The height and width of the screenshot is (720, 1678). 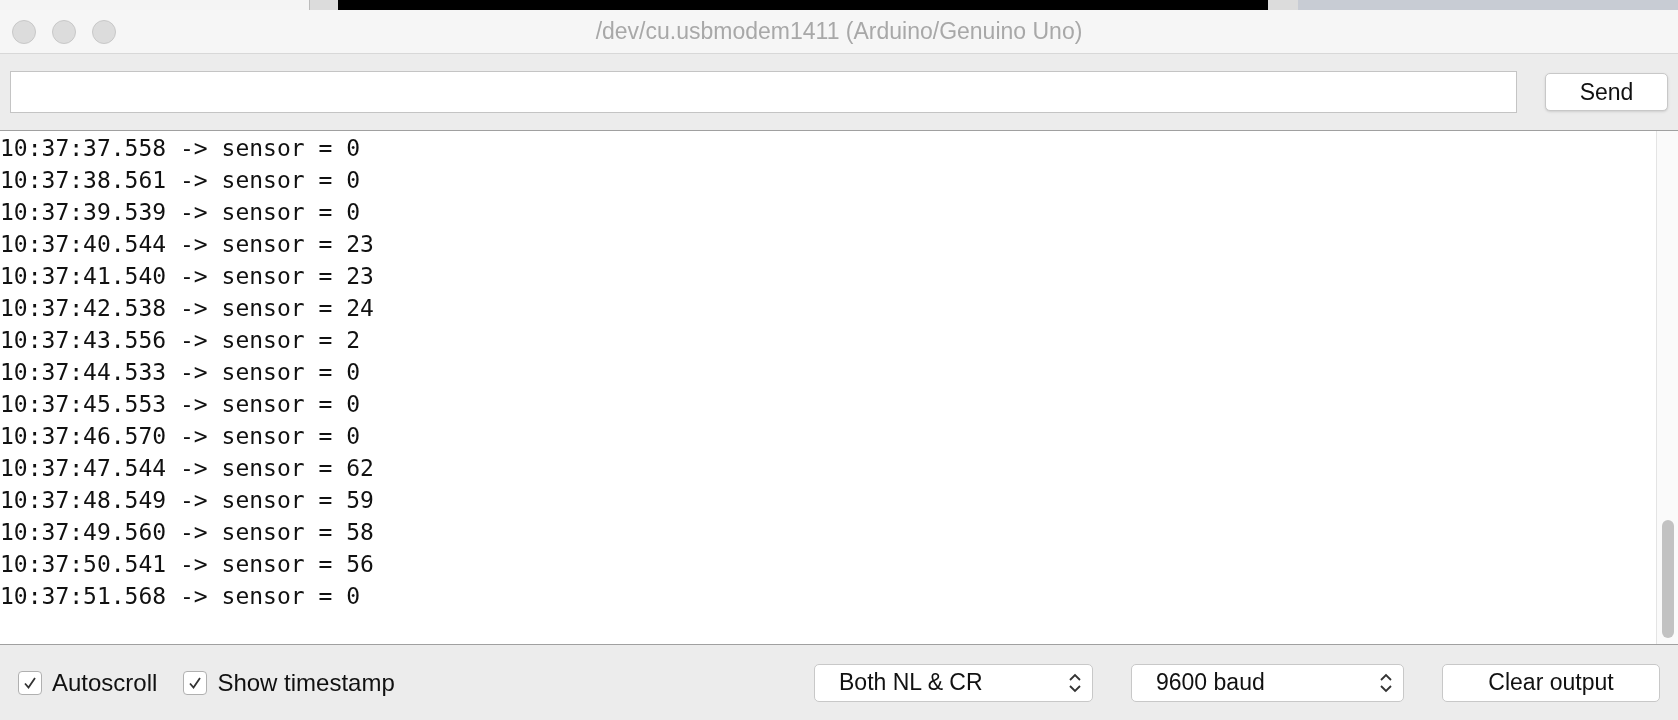 What do you see at coordinates (187, 244) in the screenshot?
I see `output-line: 10:37:40.544 -> sensor = 23` at bounding box center [187, 244].